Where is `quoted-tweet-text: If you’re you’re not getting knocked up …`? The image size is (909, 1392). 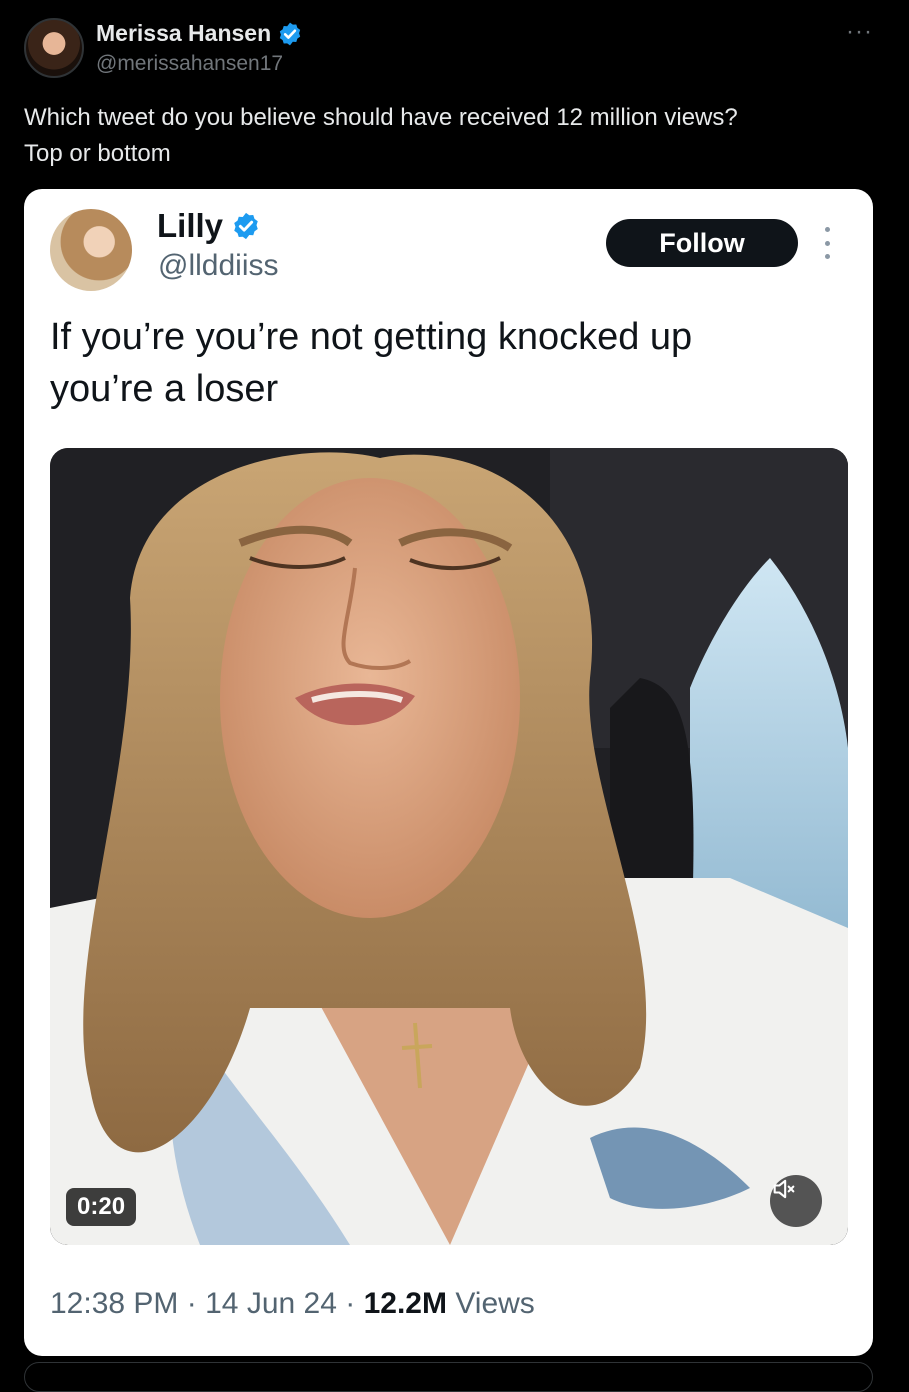 quoted-tweet-text: If you’re you’re not getting knocked up … is located at coordinates (450, 363).